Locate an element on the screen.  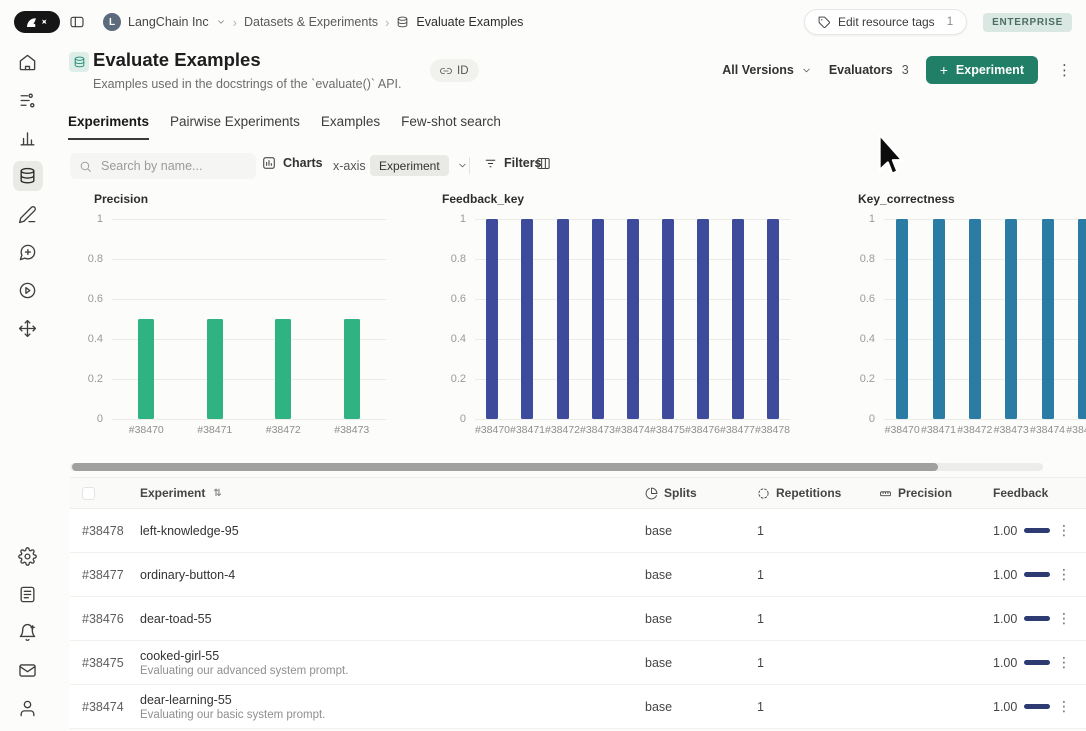
y-axis: 1 0.8 0.6 0.4 0.2 0 is located at coordinates (867, 319).